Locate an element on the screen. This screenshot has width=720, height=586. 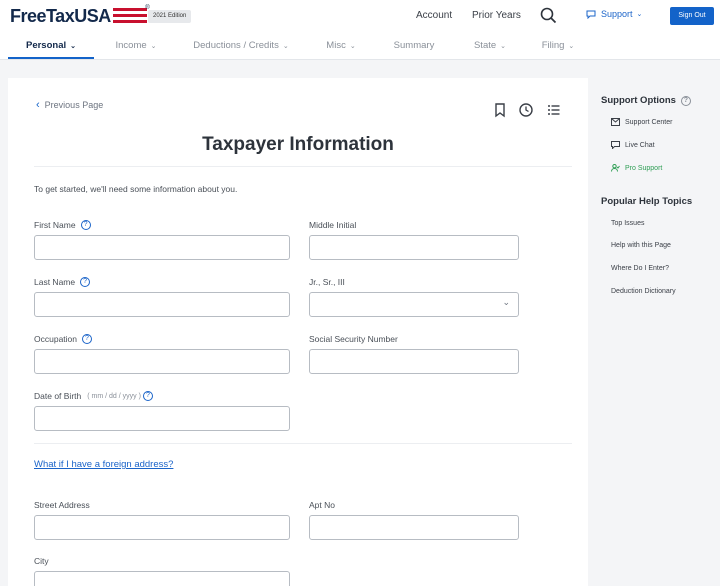
edition-badge: 2021 Edition is located at coordinates (170, 16).